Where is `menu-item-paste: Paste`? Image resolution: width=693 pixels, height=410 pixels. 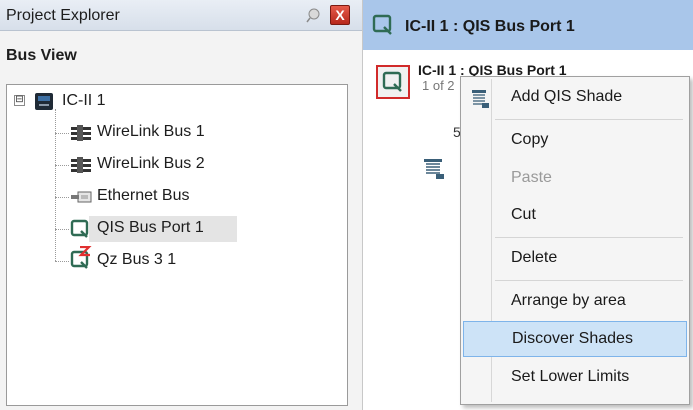
menu-item-paste: Paste is located at coordinates (575, 179).